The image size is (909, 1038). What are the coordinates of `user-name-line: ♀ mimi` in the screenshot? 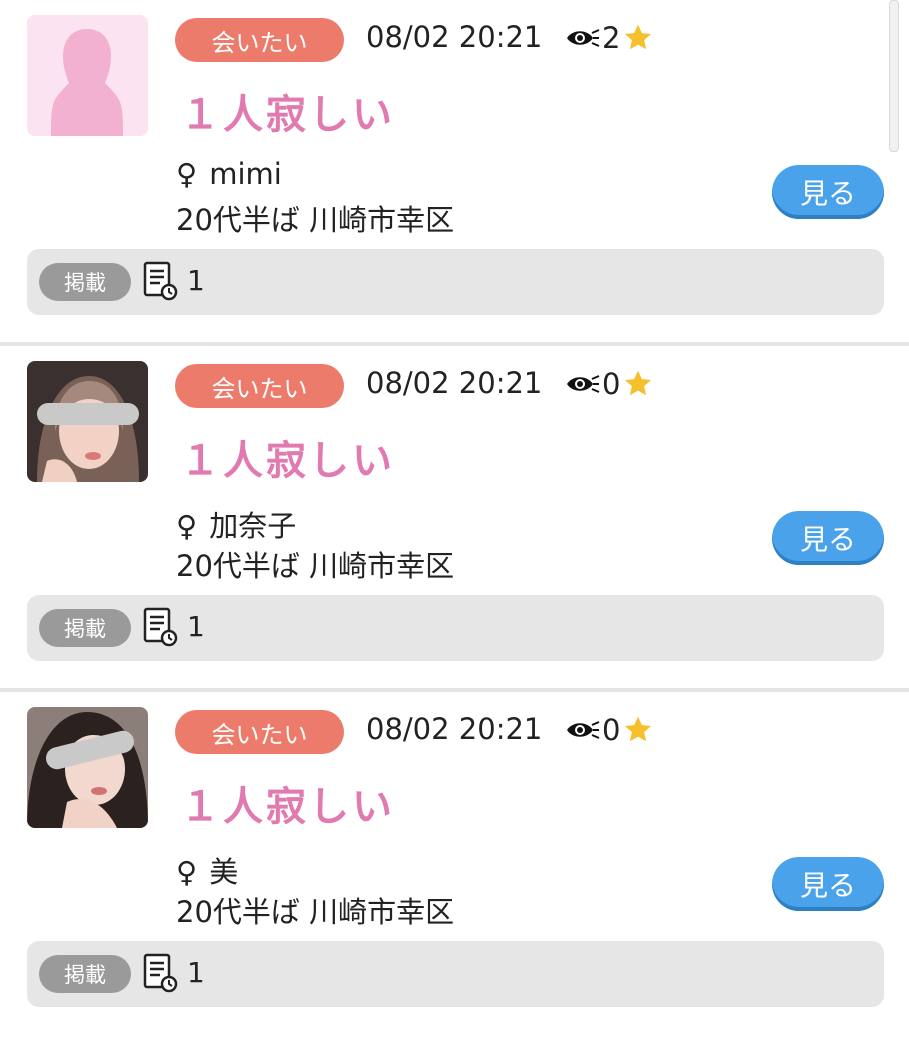 It's located at (229, 174).